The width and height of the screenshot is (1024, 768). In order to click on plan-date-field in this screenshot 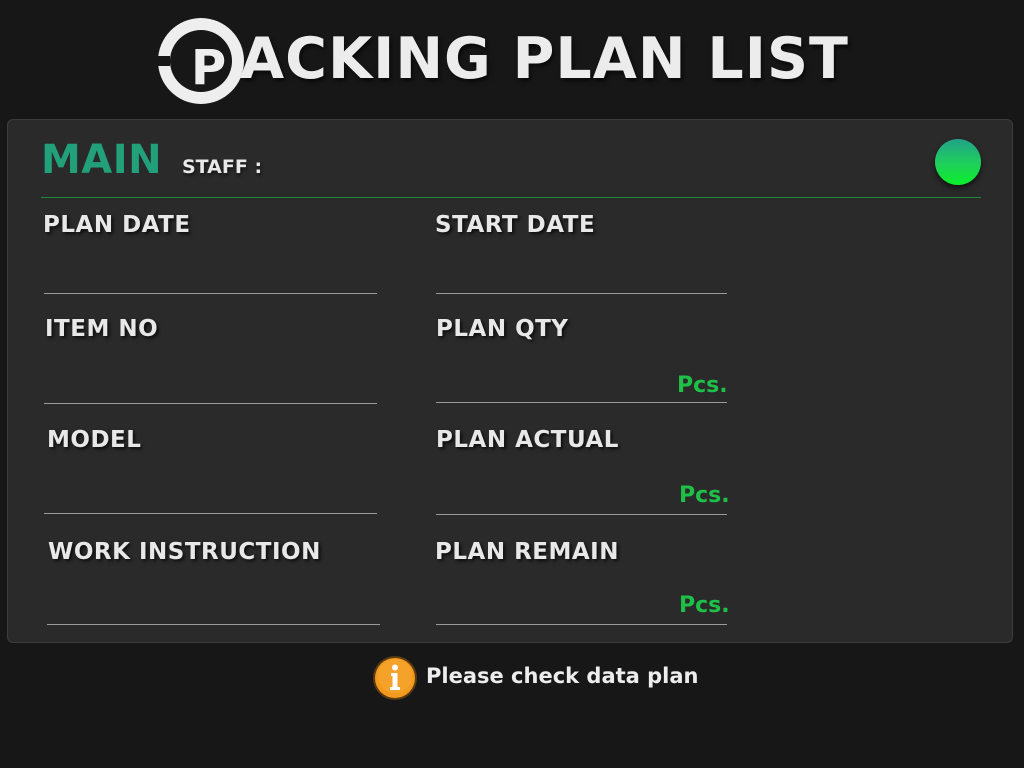, I will do `click(210, 279)`.